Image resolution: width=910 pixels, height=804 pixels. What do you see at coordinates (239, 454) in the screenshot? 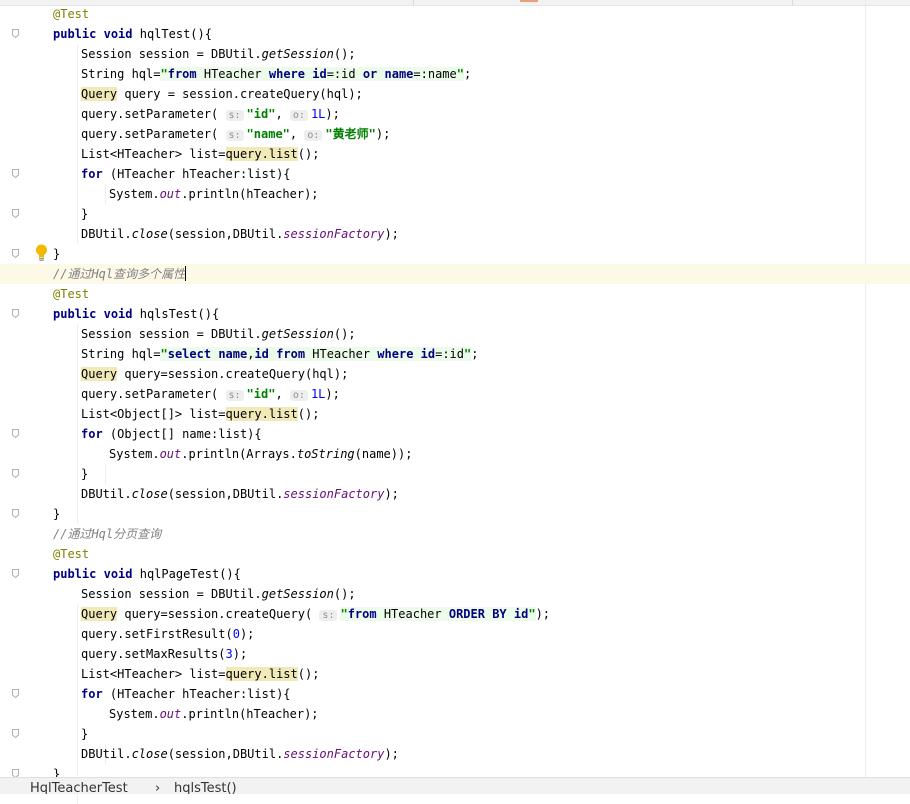
I see `code-token: .println(Arrays.` at bounding box center [239, 454].